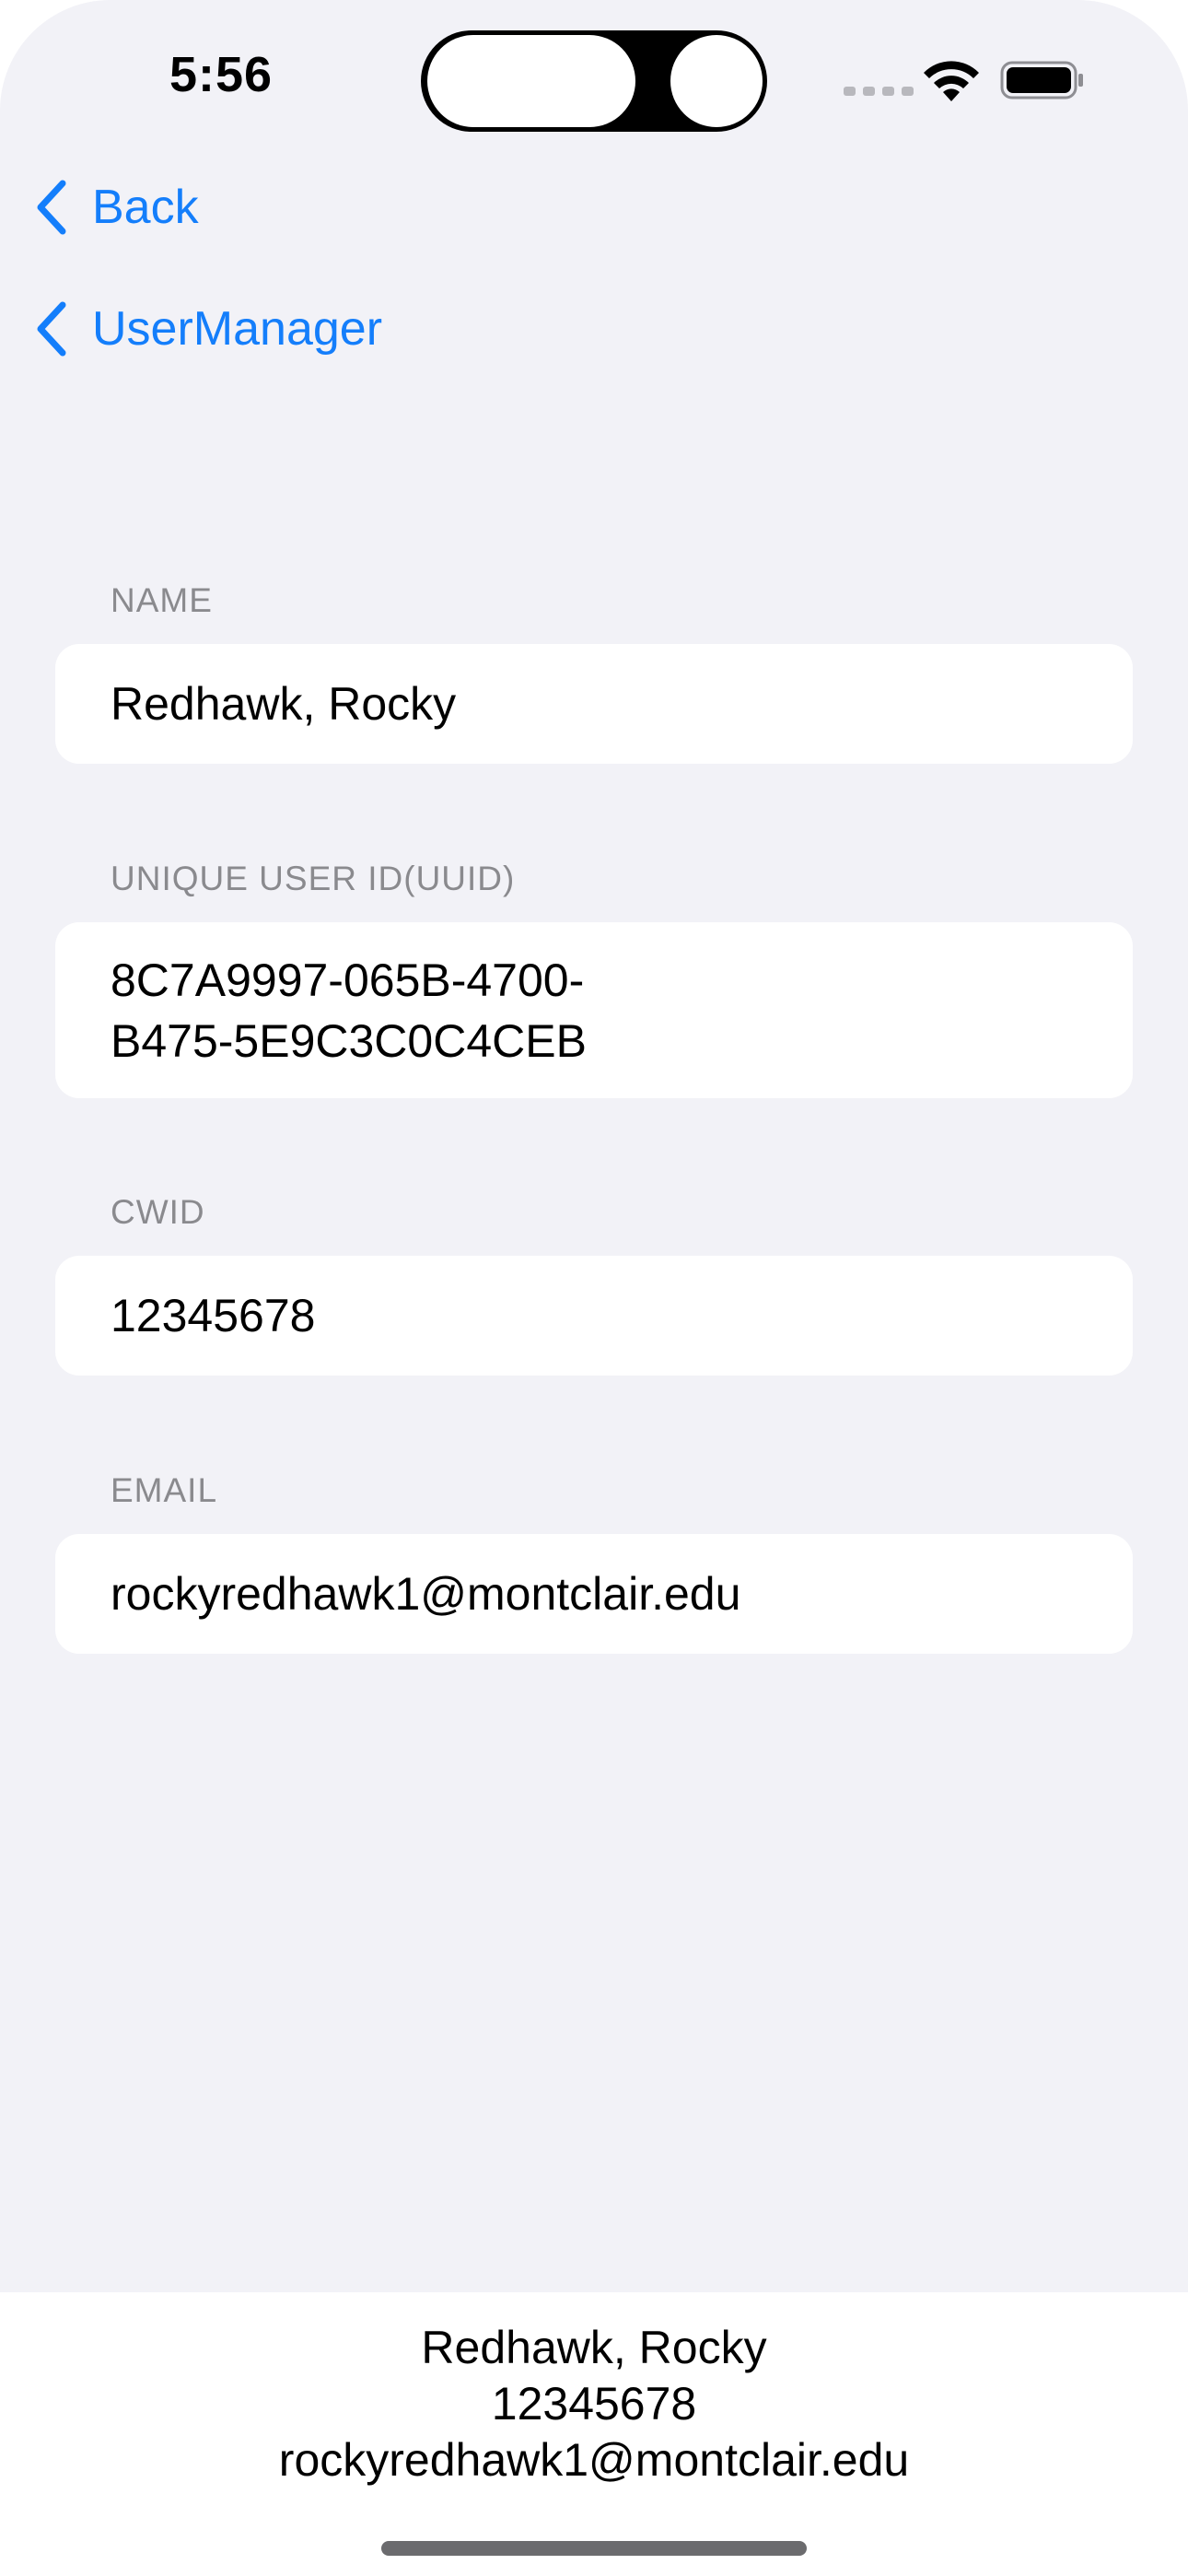 Image resolution: width=1188 pixels, height=2576 pixels. I want to click on name-value: Redhawk, Rocky, so click(284, 704).